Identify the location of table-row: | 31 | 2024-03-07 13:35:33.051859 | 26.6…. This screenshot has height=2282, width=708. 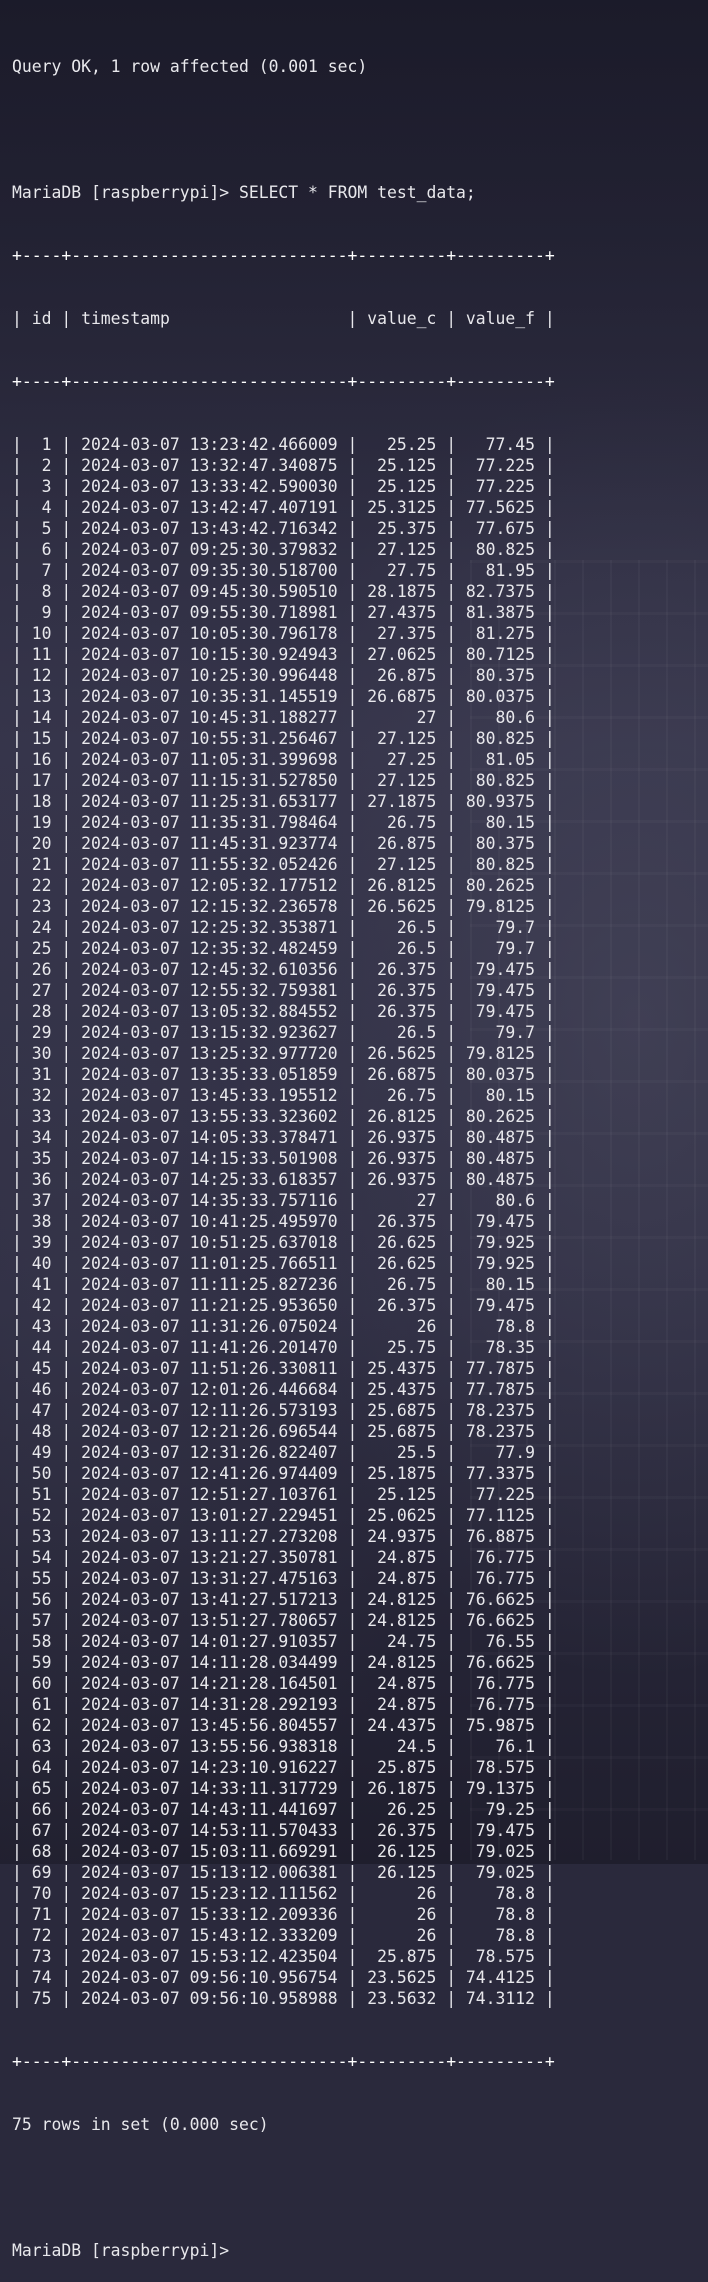
(283, 1074).